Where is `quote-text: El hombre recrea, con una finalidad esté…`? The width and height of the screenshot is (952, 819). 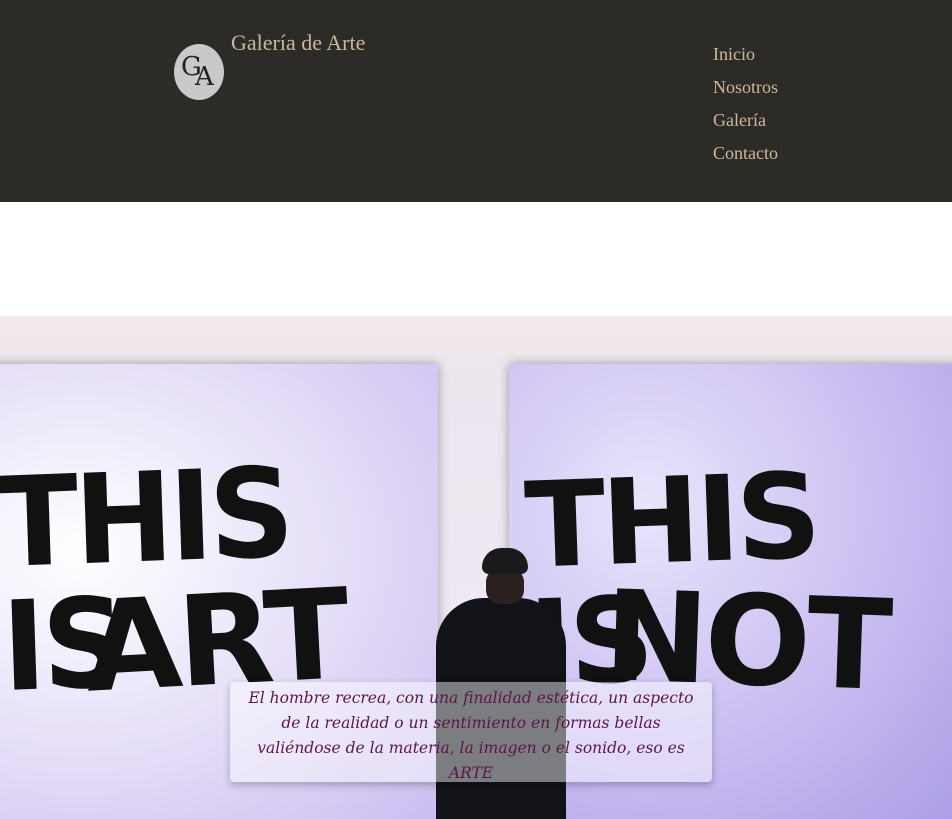
quote-text: El hombre recrea, con una finalidad esté… is located at coordinates (471, 735).